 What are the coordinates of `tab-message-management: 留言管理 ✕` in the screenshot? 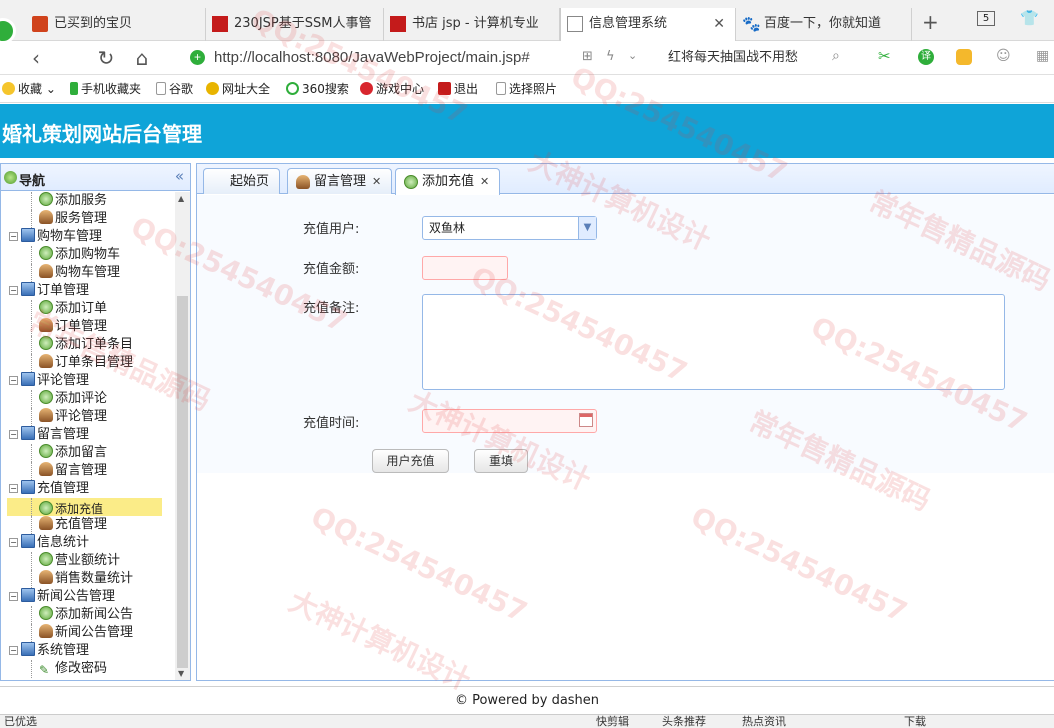 It's located at (340, 181).